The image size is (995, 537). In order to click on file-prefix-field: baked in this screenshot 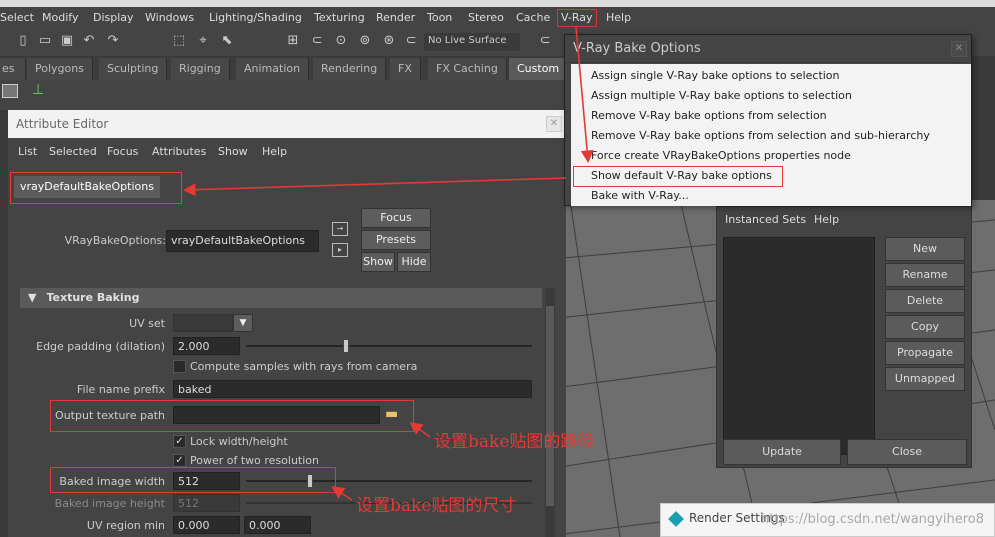, I will do `click(352, 389)`.